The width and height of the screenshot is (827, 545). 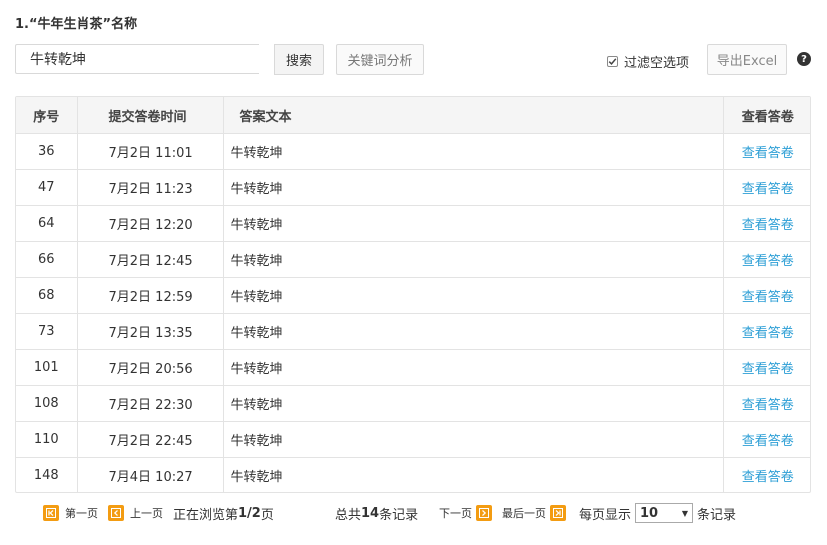 I want to click on table-row: 101 7月2日 20:56 牛转乾坤 查看答卷, so click(x=413, y=367).